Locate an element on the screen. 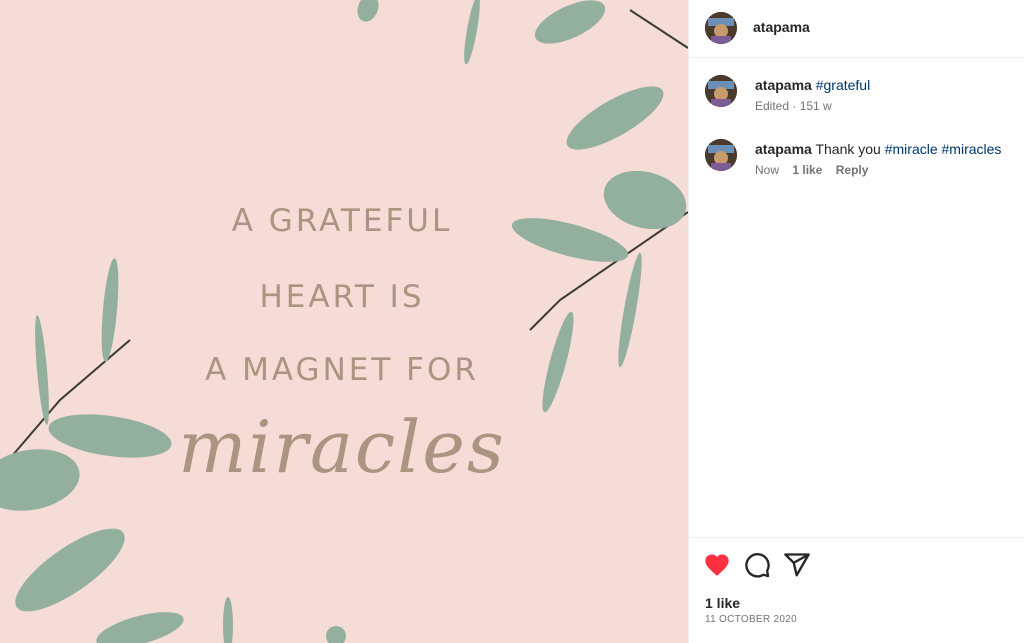 Image resolution: width=1024 pixels, height=643 pixels. quote-line: A GRATEFUL is located at coordinates (342, 221).